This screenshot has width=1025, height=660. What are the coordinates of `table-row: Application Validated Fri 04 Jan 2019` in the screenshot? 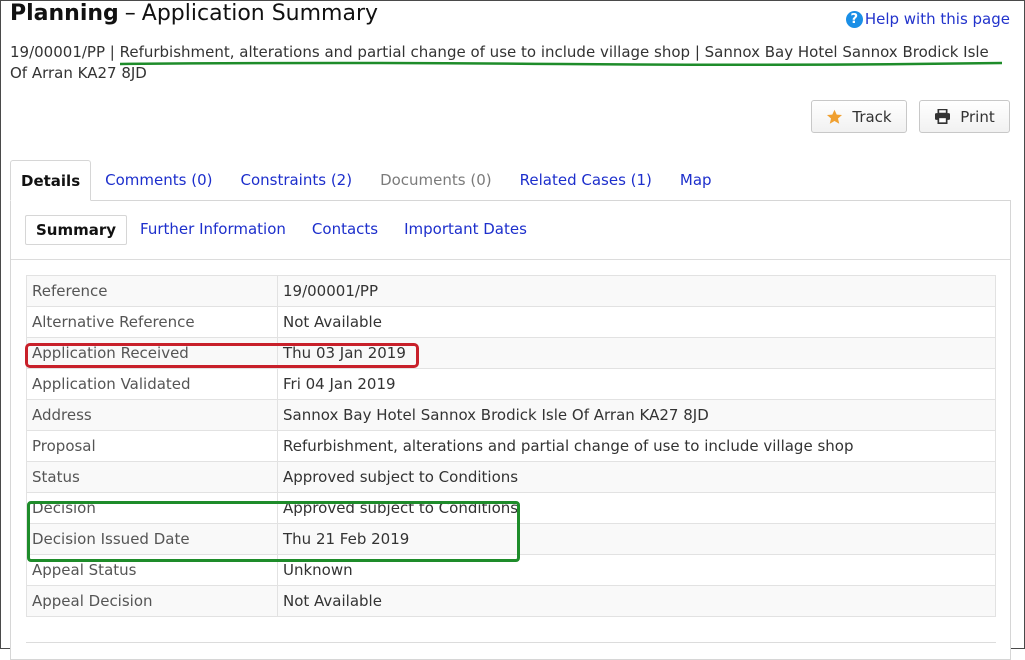 It's located at (511, 384).